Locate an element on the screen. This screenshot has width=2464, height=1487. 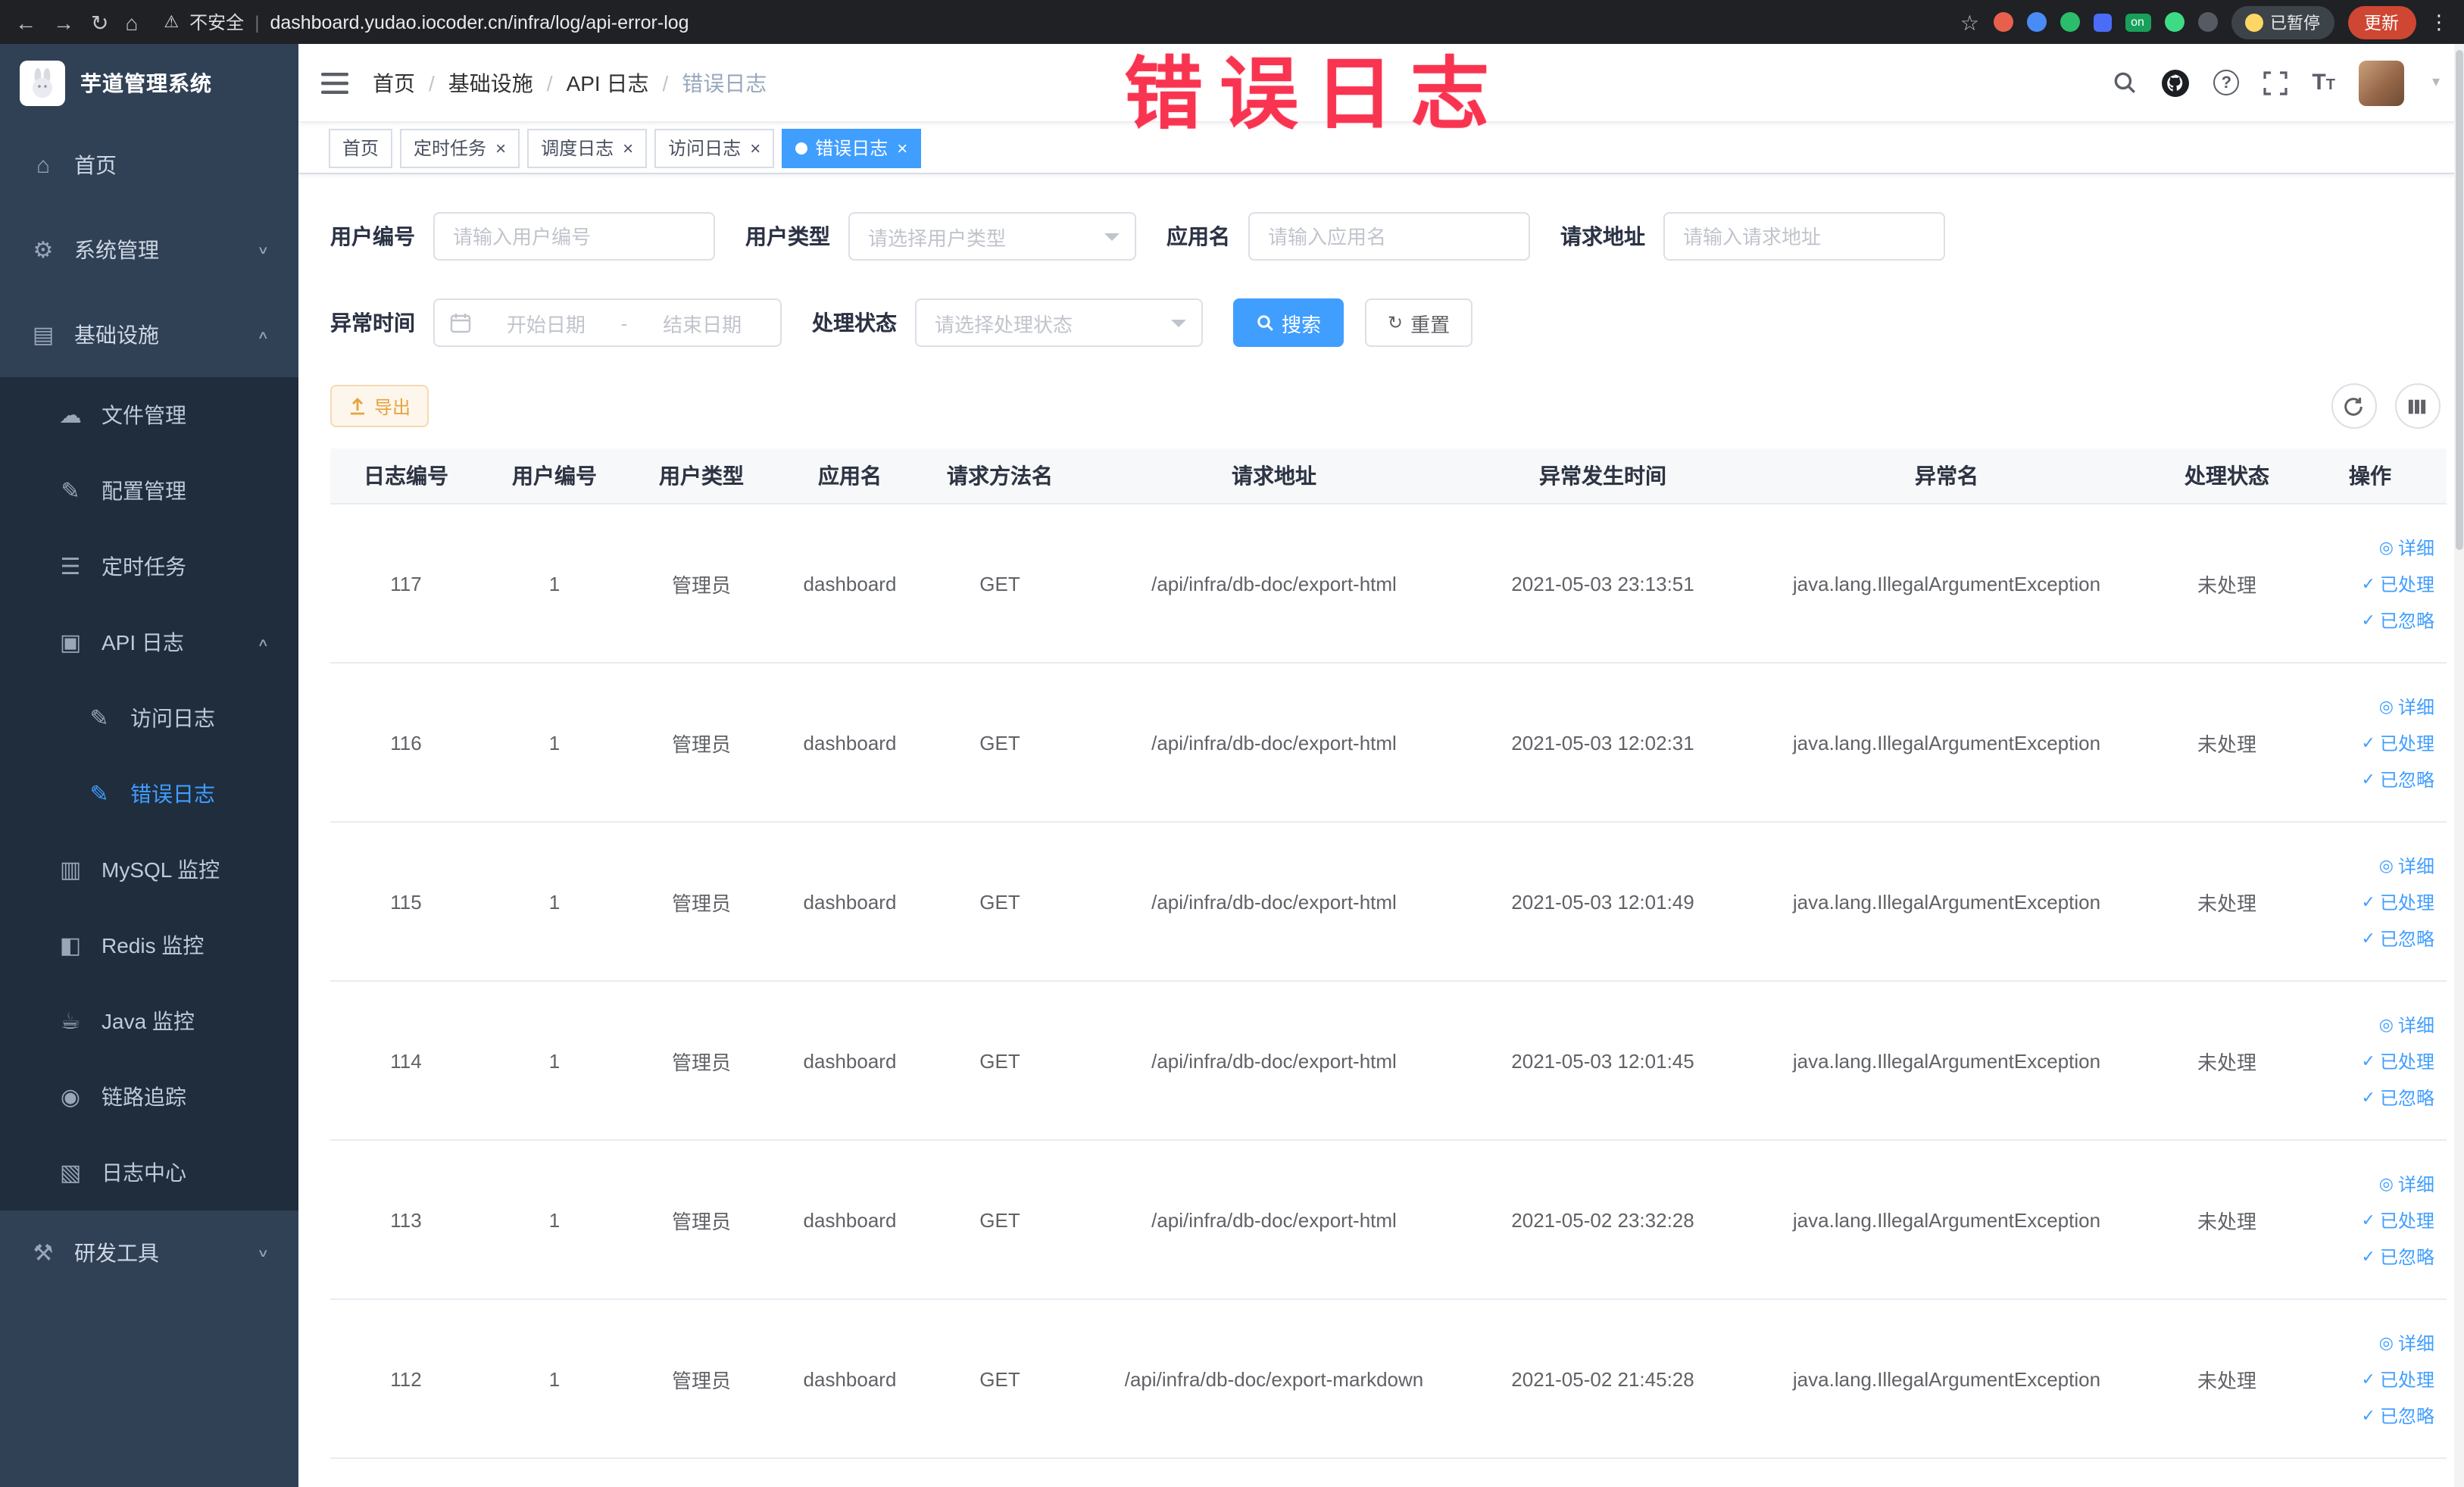
rabbit-icon is located at coordinates (42, 83).